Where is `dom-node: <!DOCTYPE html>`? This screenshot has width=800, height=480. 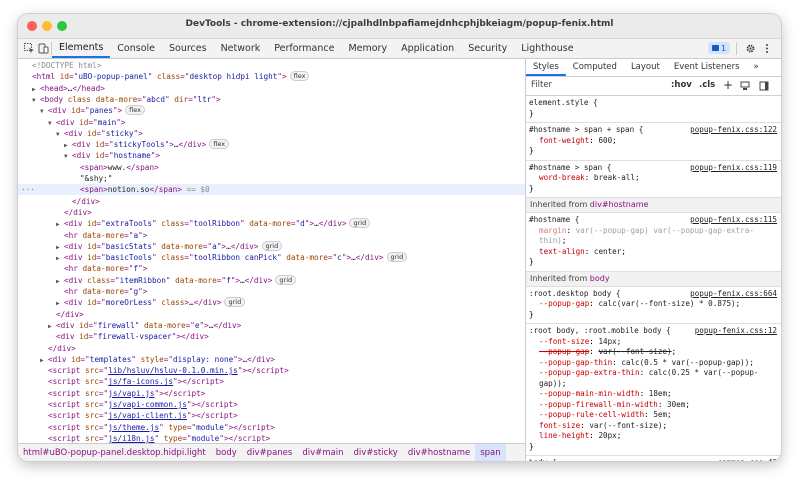 dom-node: <!DOCTYPE html> is located at coordinates (271, 65).